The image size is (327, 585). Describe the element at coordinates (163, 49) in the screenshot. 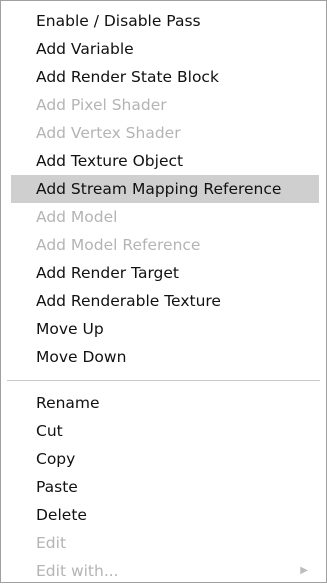

I see `menu-item-add-variable: Add Variable` at that location.